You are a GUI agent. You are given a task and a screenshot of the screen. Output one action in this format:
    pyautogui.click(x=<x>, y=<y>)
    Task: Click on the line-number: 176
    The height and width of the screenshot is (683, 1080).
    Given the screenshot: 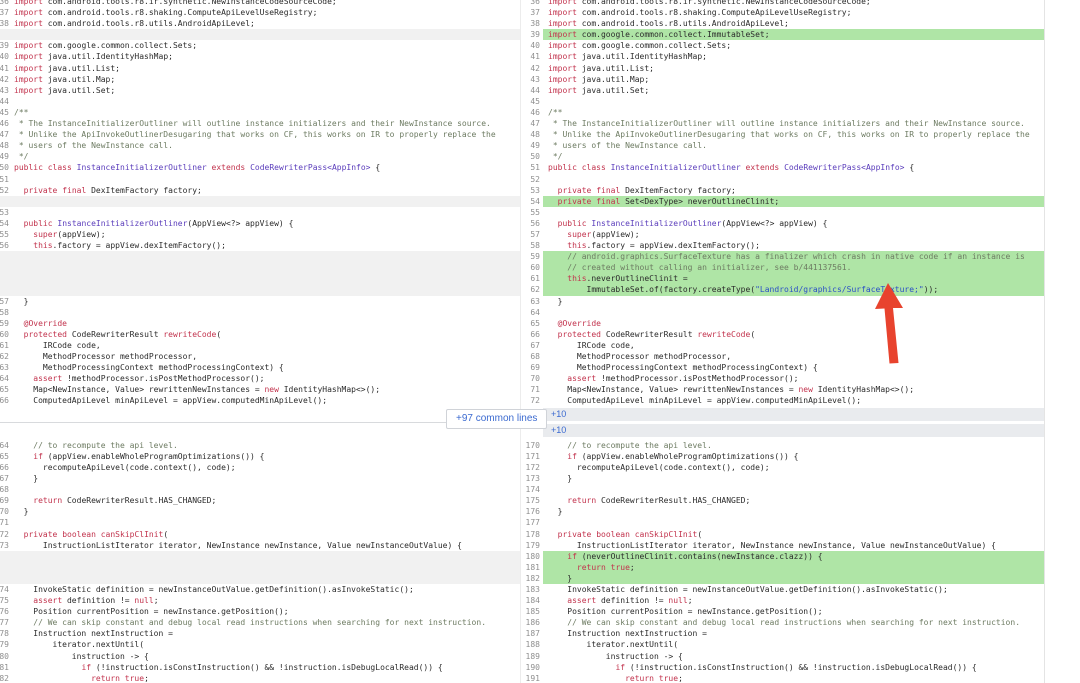 What is the action you would take?
    pyautogui.click(x=5, y=611)
    